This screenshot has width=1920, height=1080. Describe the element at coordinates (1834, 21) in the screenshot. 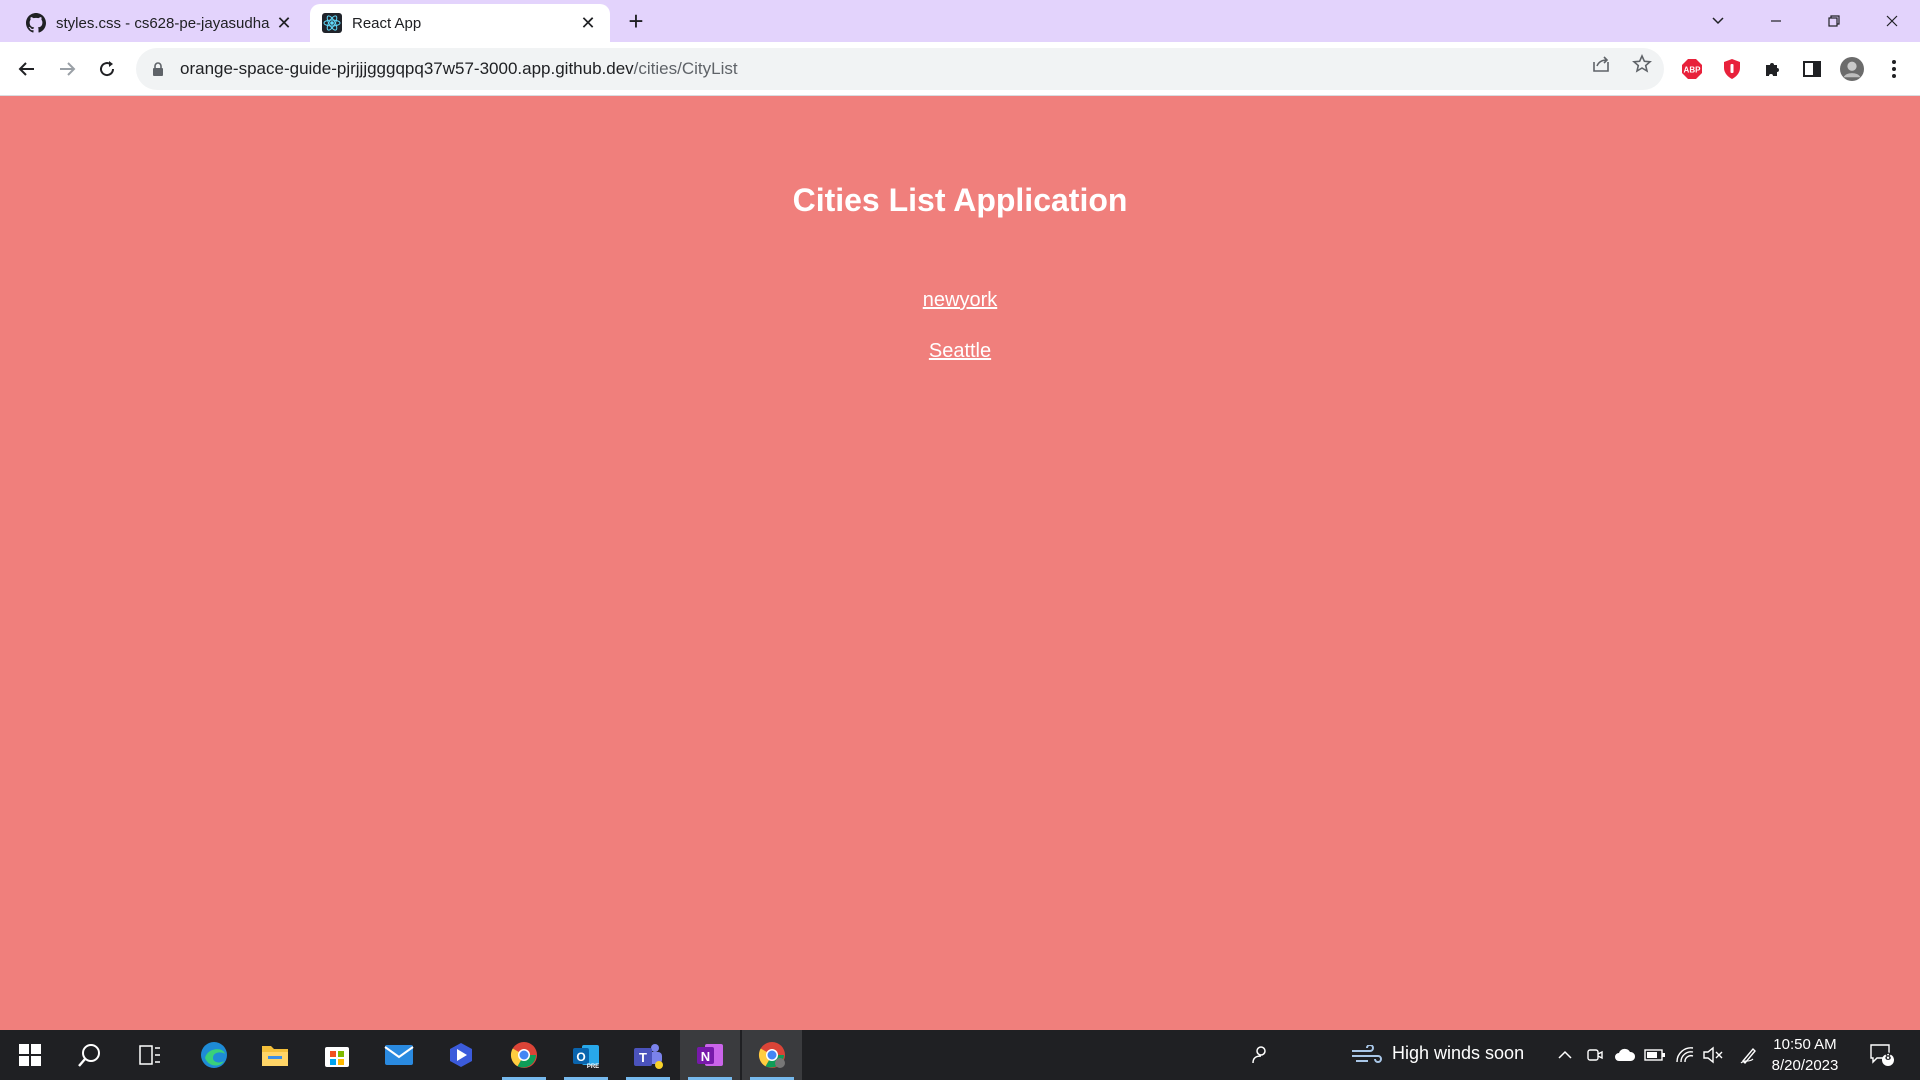

I see `restore-icon` at that location.